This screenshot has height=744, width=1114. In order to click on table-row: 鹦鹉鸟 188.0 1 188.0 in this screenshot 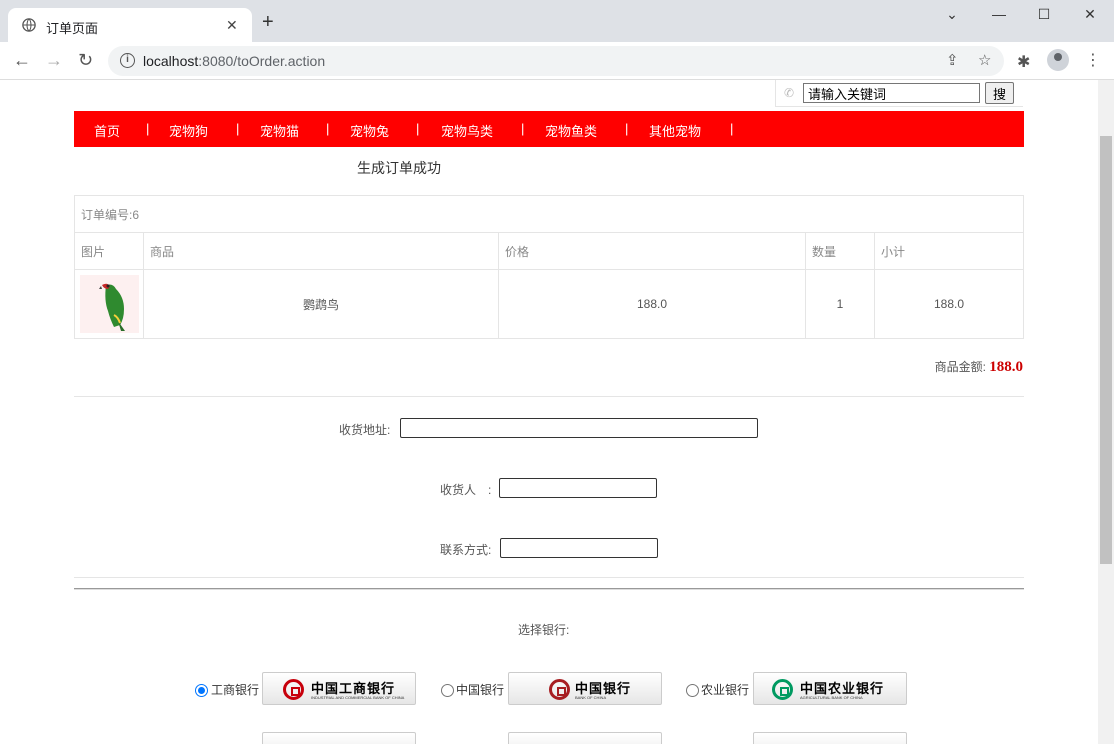, I will do `click(549, 304)`.